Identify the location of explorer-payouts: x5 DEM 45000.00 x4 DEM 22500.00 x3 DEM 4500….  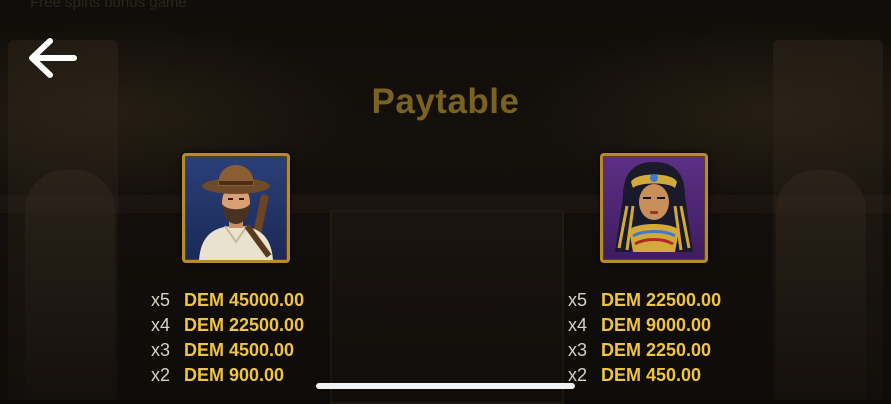
(251, 338).